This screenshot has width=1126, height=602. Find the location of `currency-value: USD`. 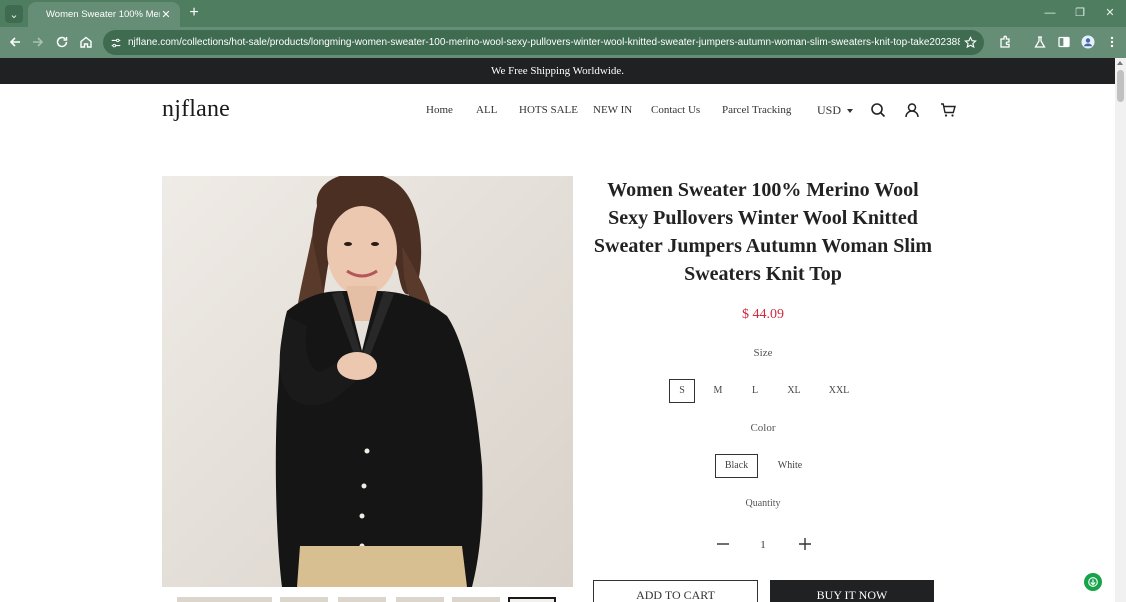

currency-value: USD is located at coordinates (829, 110).